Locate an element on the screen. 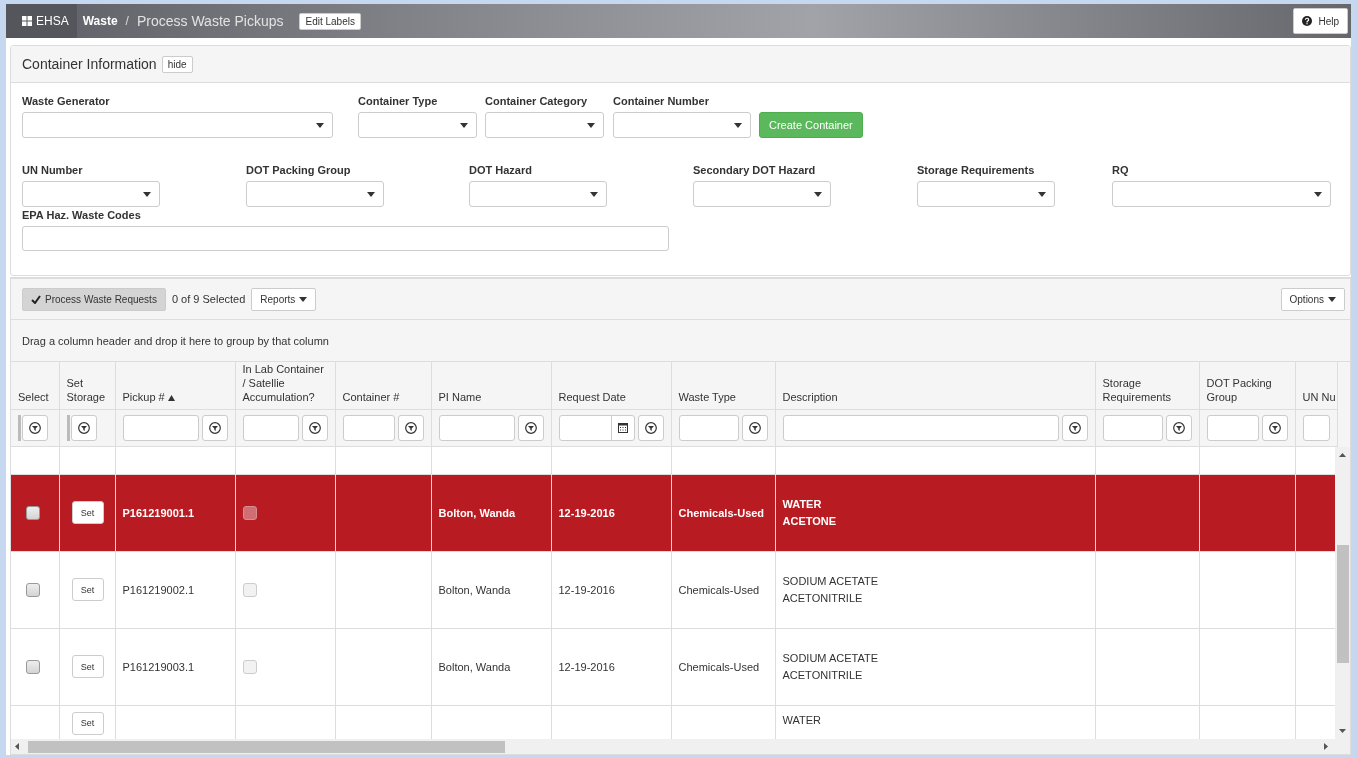 The image size is (1357, 758). field-label: Secondary DOT Hazard is located at coordinates (755, 170).